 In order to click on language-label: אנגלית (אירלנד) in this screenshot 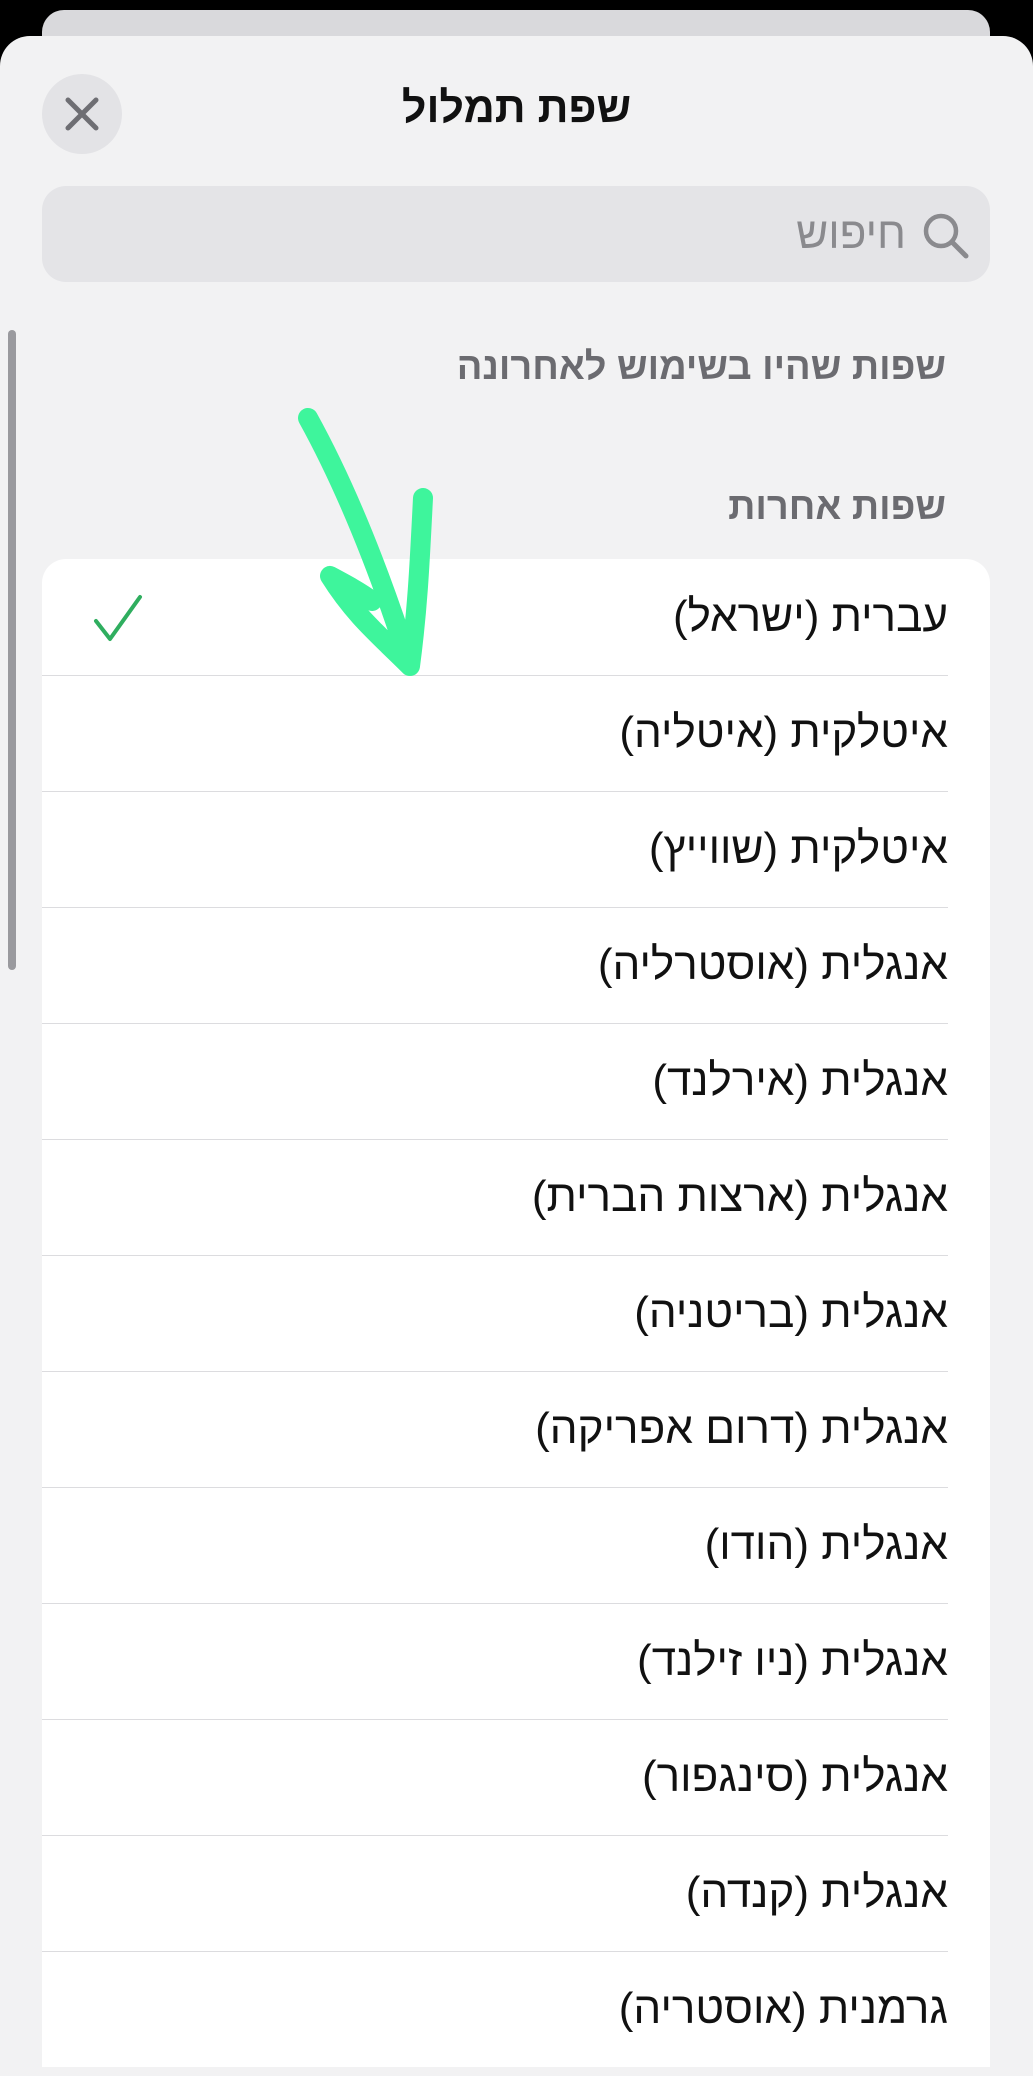, I will do `click(800, 1080)`.